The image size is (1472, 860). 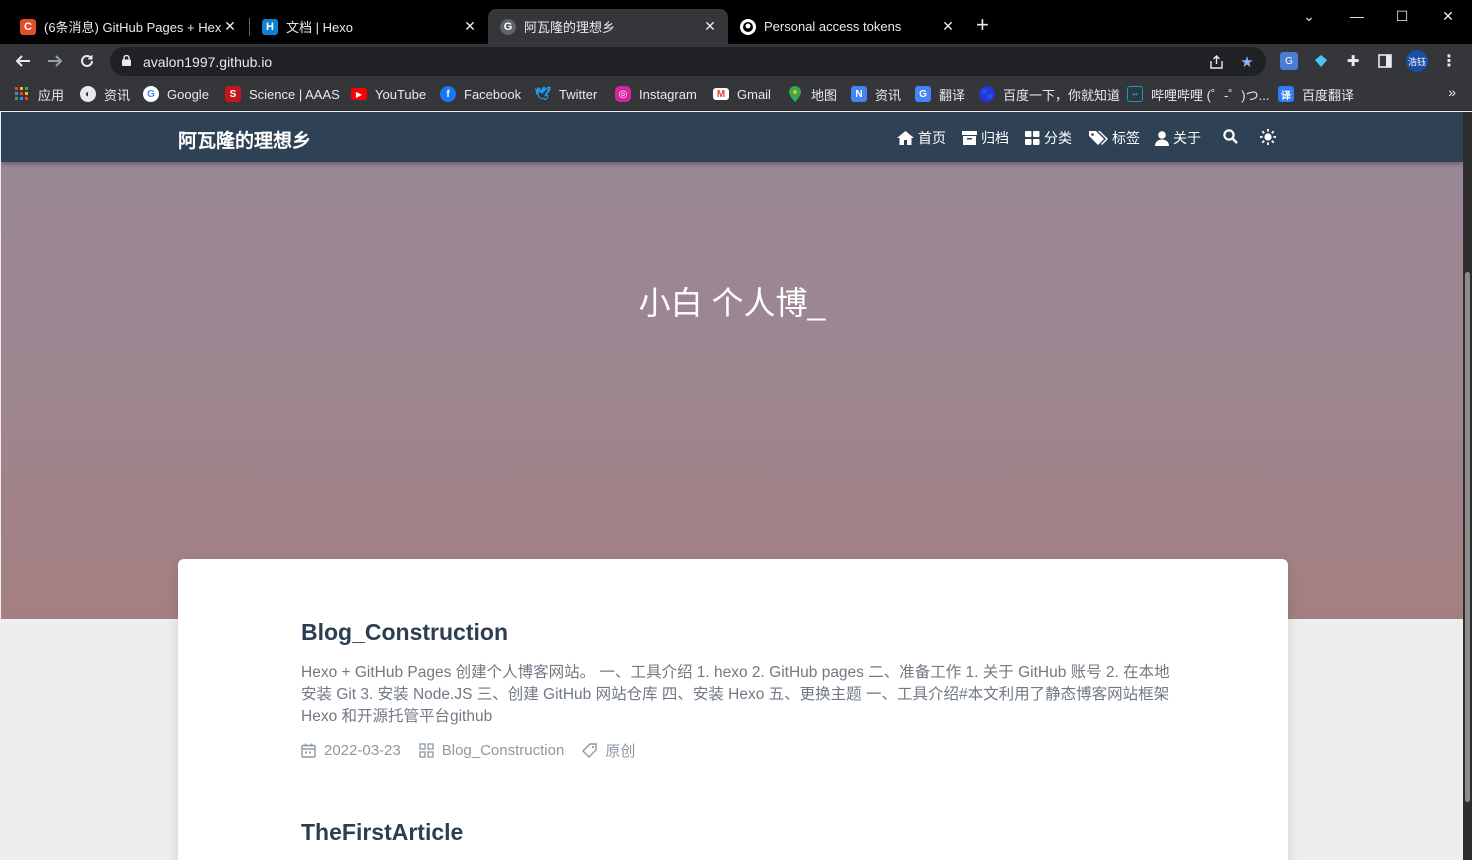 What do you see at coordinates (952, 95) in the screenshot?
I see `bookmark-label: 翻译` at bounding box center [952, 95].